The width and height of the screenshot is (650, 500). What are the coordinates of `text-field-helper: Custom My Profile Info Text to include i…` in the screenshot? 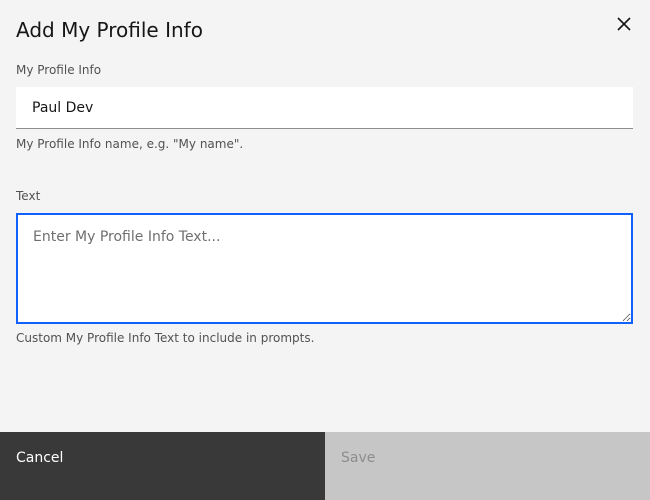 It's located at (165, 338).